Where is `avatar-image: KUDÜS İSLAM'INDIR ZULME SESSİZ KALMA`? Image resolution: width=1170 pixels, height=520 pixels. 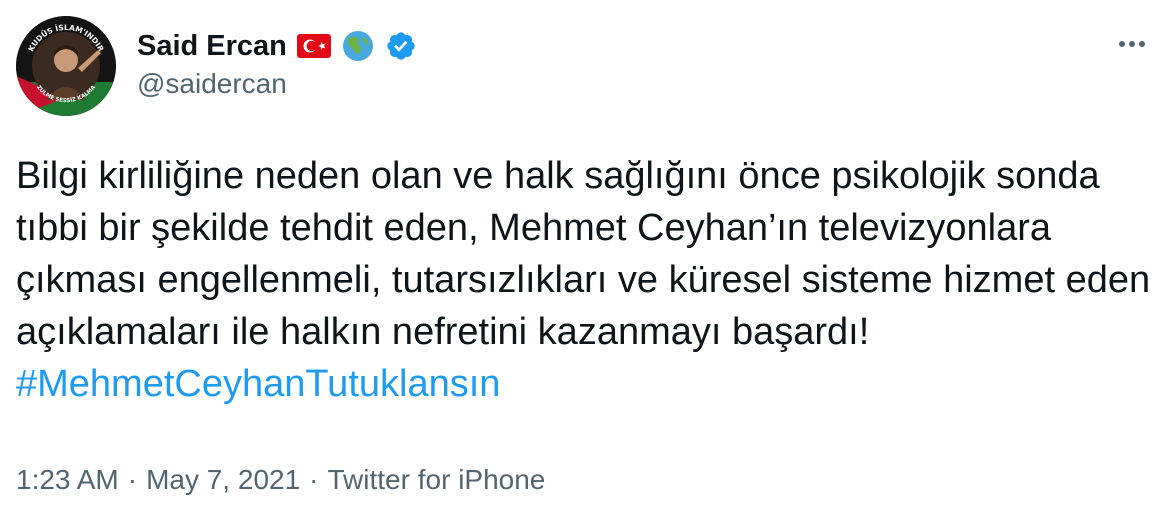
avatar-image: KUDÜS İSLAM'INDIR ZULME SESSİZ KALMA is located at coordinates (66, 66).